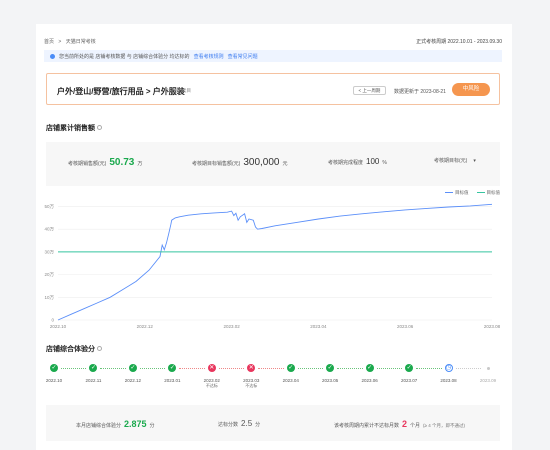  What do you see at coordinates (459, 42) in the screenshot?
I see `assessment-period: 正式考核周期 2022.10.01 - 2023.09.30` at bounding box center [459, 42].